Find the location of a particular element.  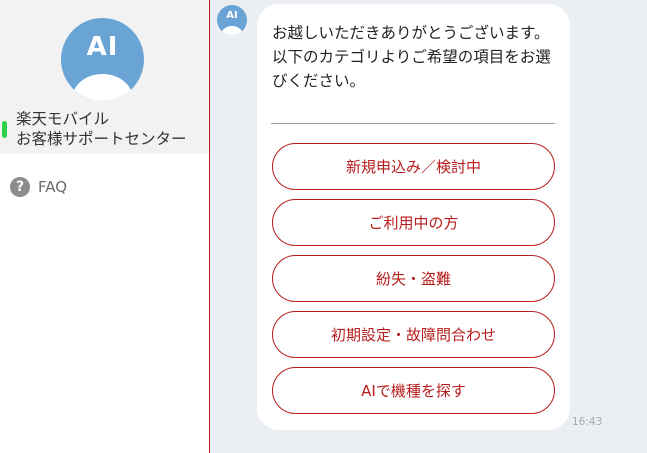

faq-link: ? FAQ is located at coordinates (38, 187).